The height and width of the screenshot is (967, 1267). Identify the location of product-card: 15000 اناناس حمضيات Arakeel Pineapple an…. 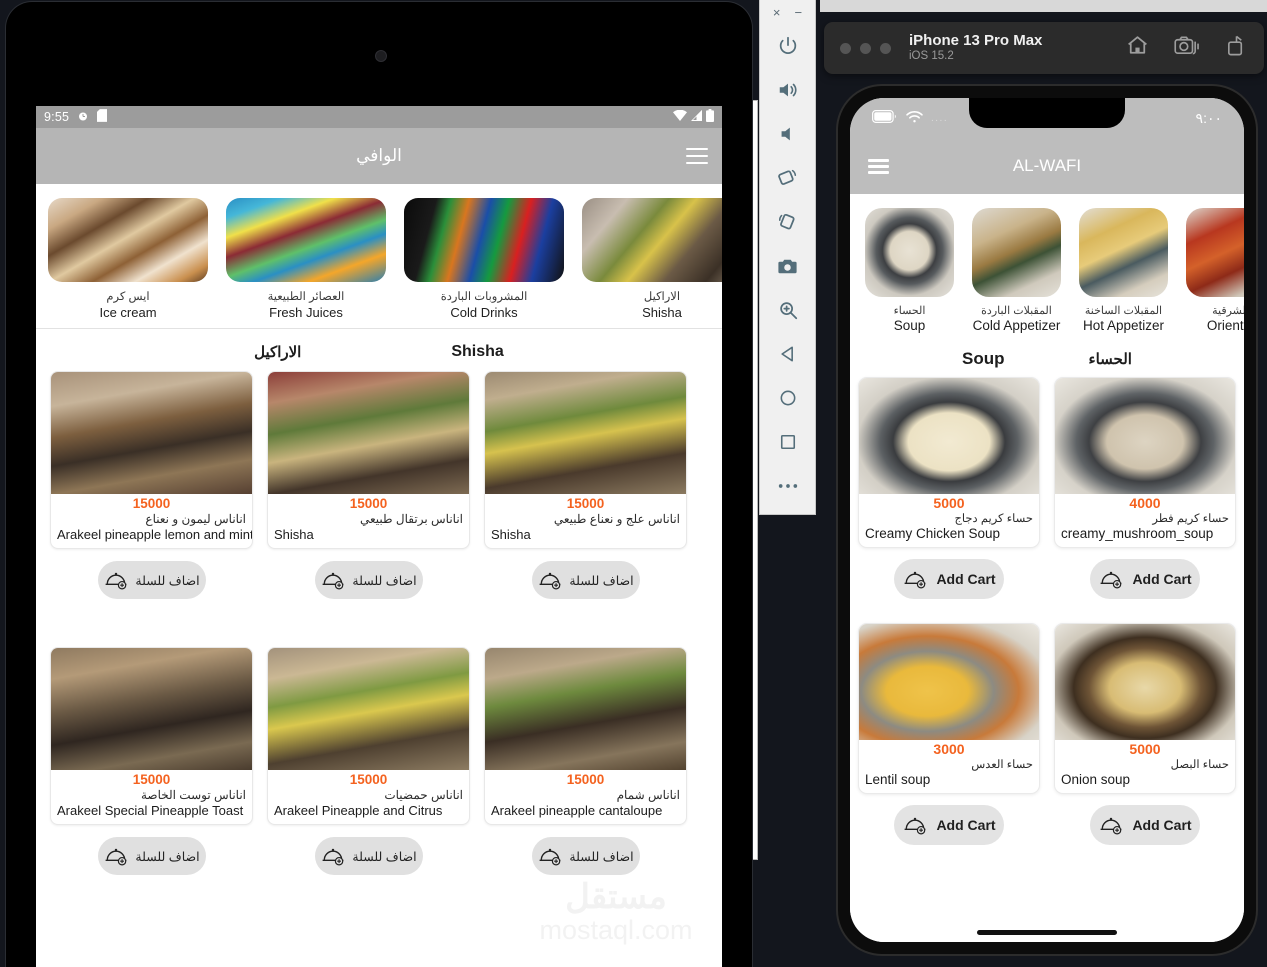
(368, 736).